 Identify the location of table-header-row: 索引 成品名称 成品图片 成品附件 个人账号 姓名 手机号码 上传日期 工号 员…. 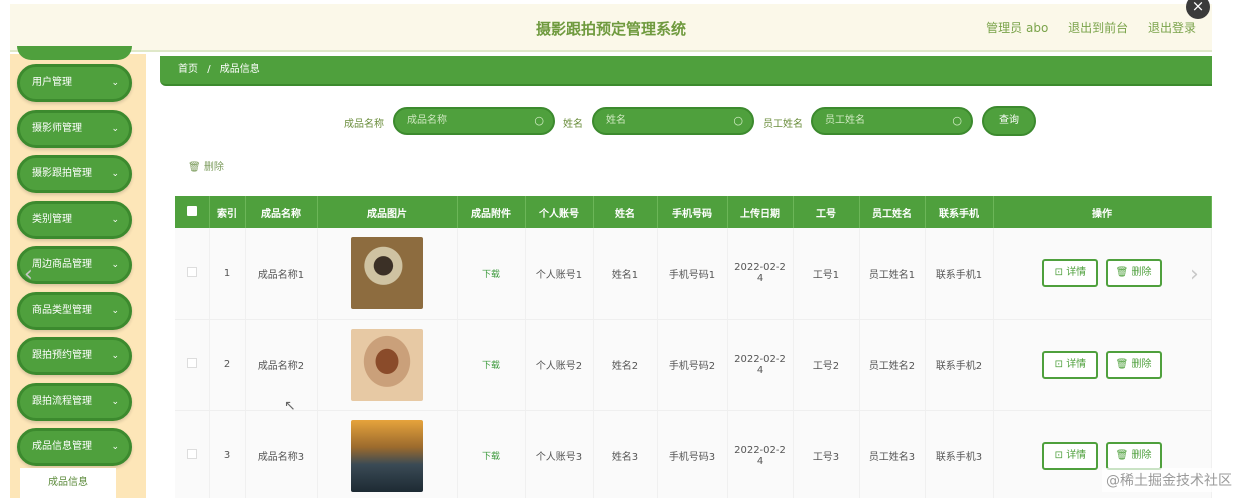
(693, 212).